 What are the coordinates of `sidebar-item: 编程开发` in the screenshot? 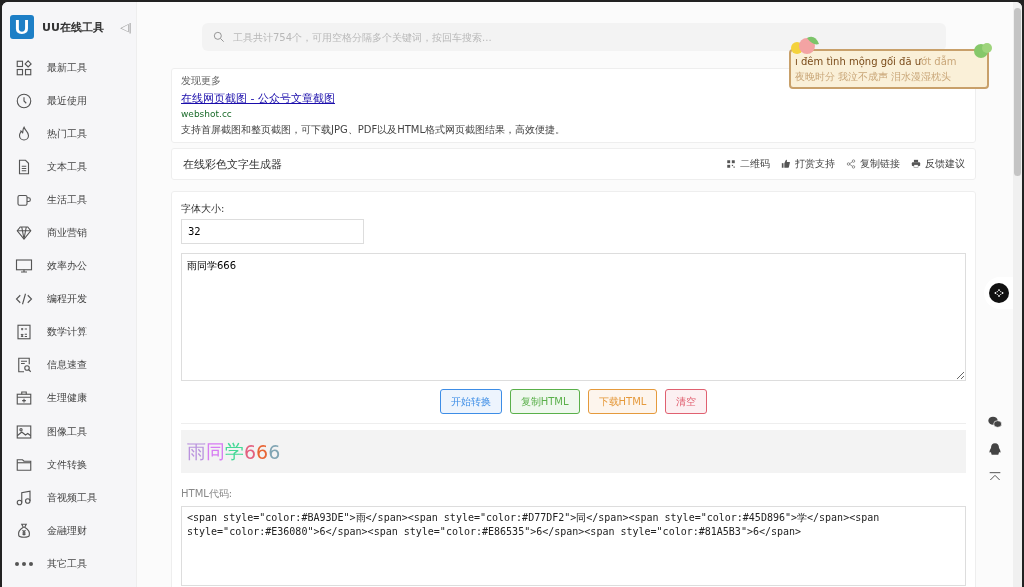 It's located at (73, 299).